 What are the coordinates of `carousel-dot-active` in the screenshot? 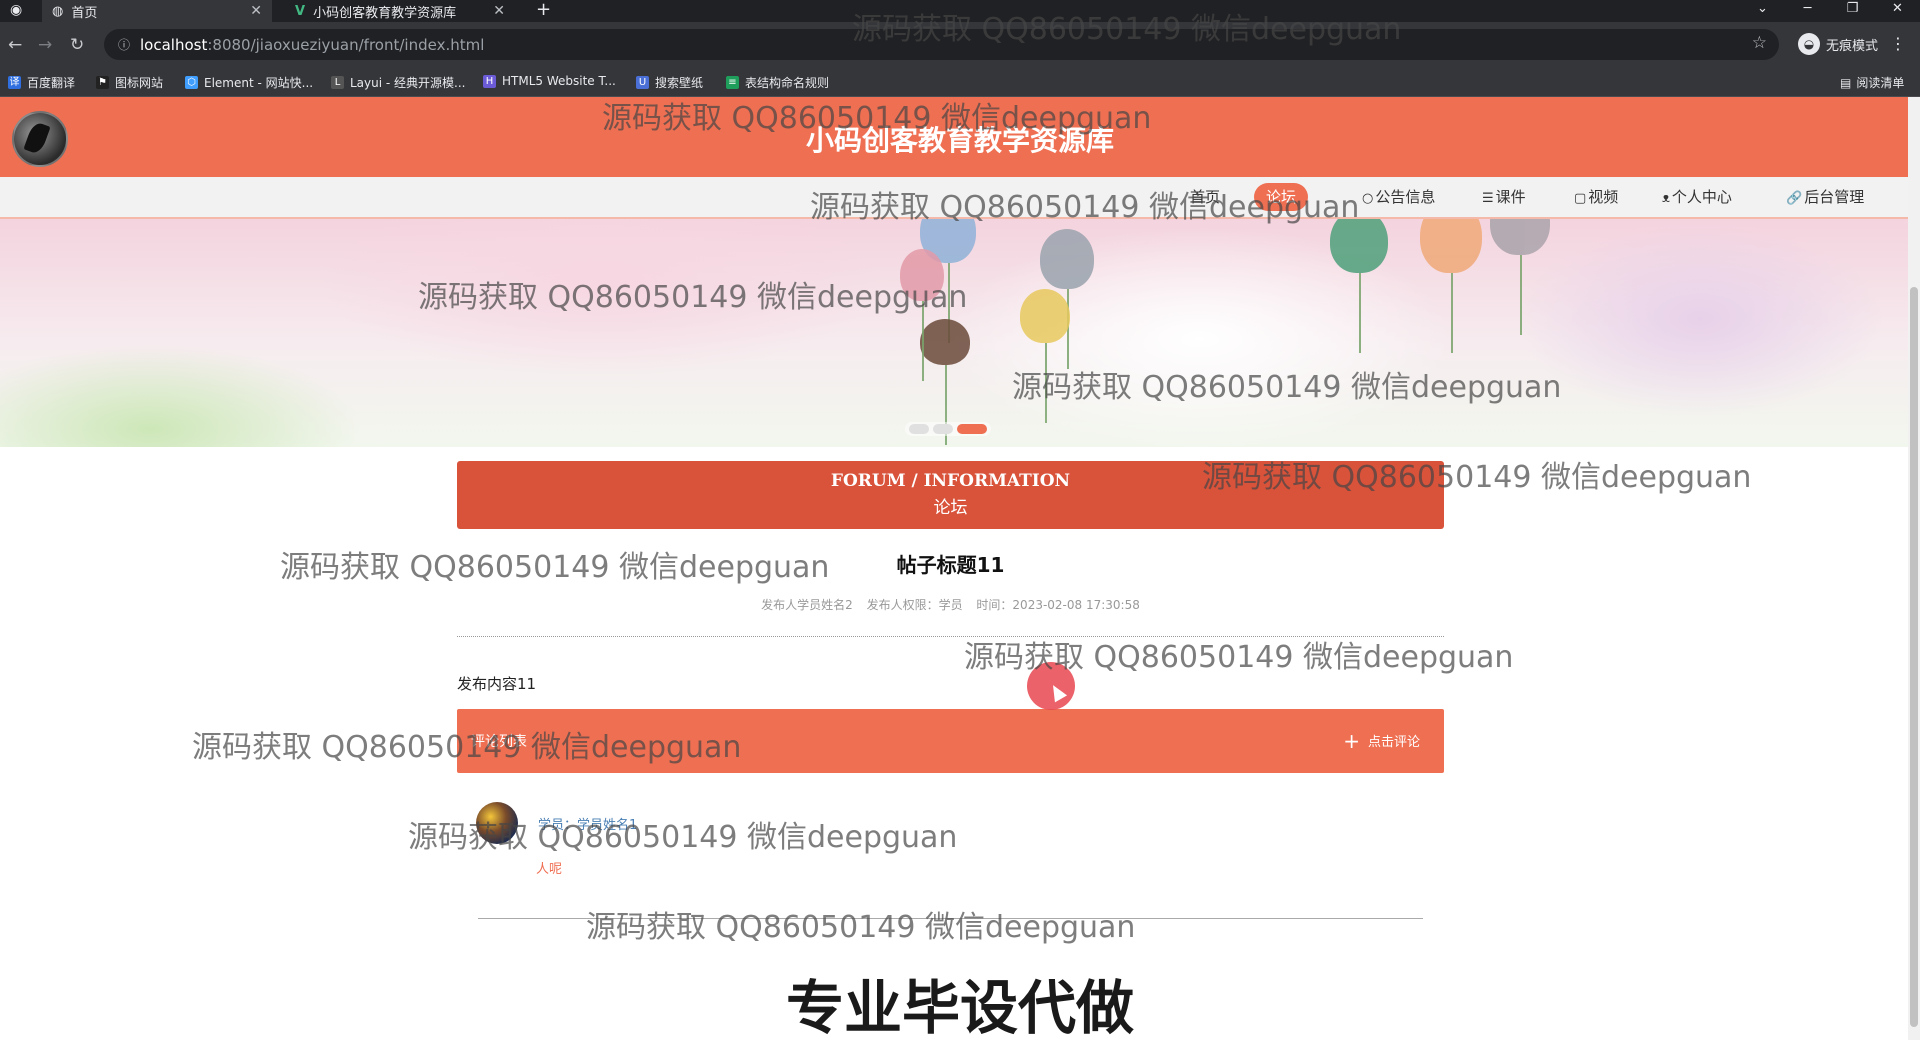 It's located at (972, 429).